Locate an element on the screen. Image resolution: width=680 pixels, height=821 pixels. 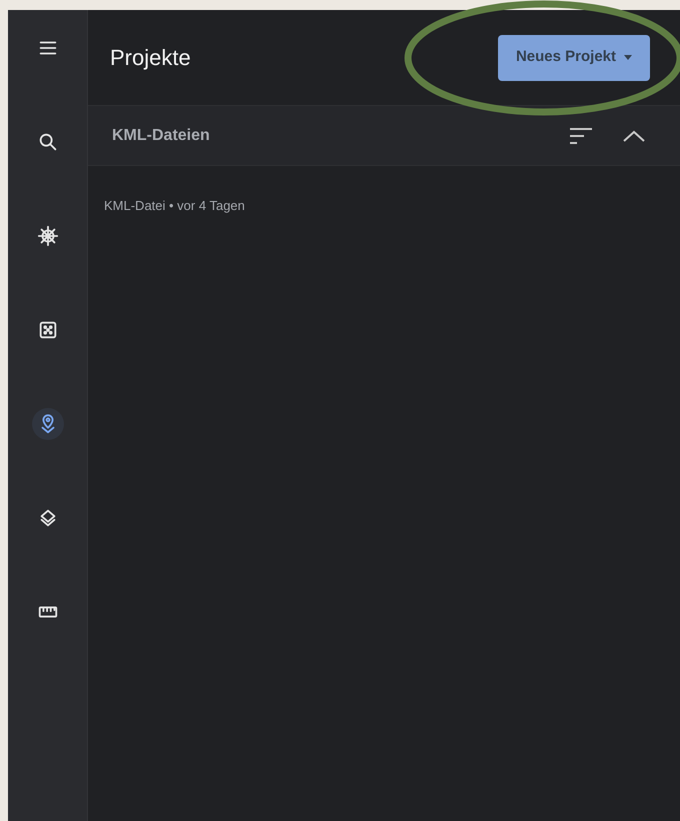
sort-icon is located at coordinates (581, 136).